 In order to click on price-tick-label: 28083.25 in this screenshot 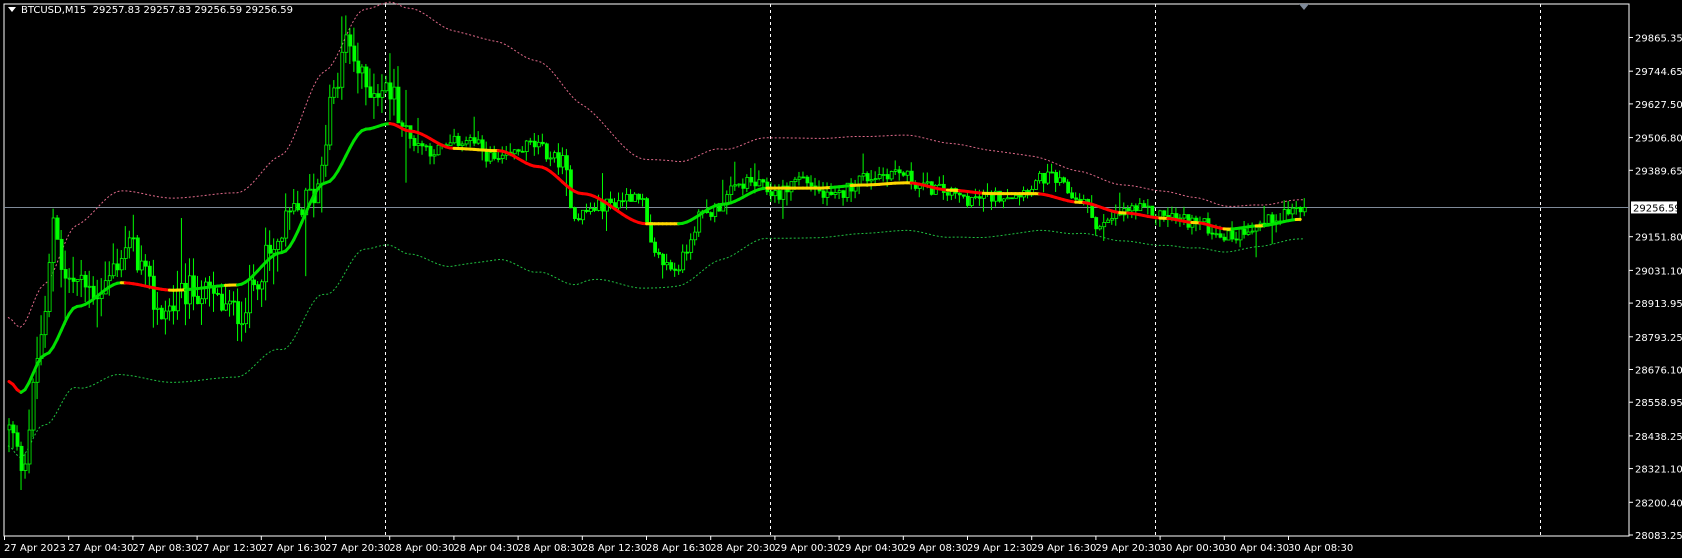, I will do `click(1658, 536)`.